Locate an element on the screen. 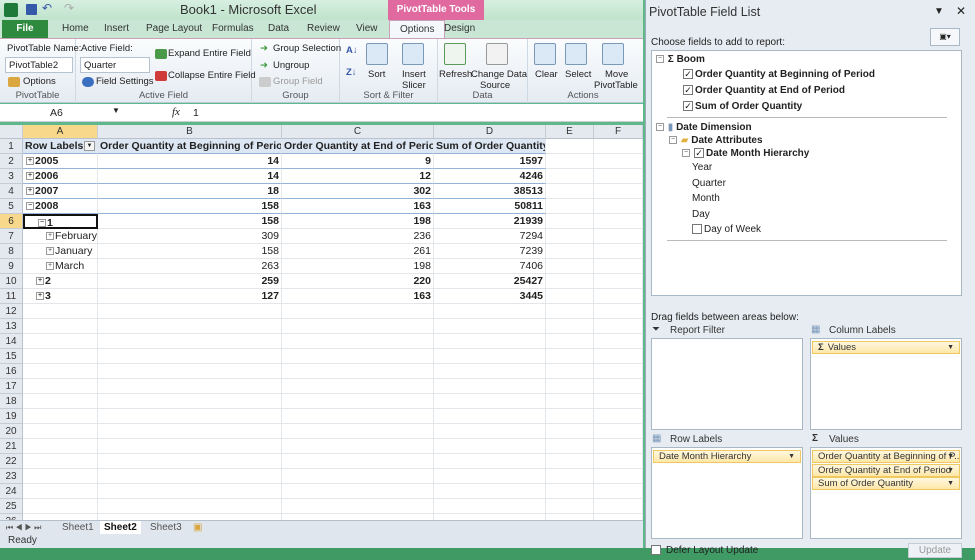 The height and width of the screenshot is (560, 975). select-button: Select is located at coordinates (578, 74).